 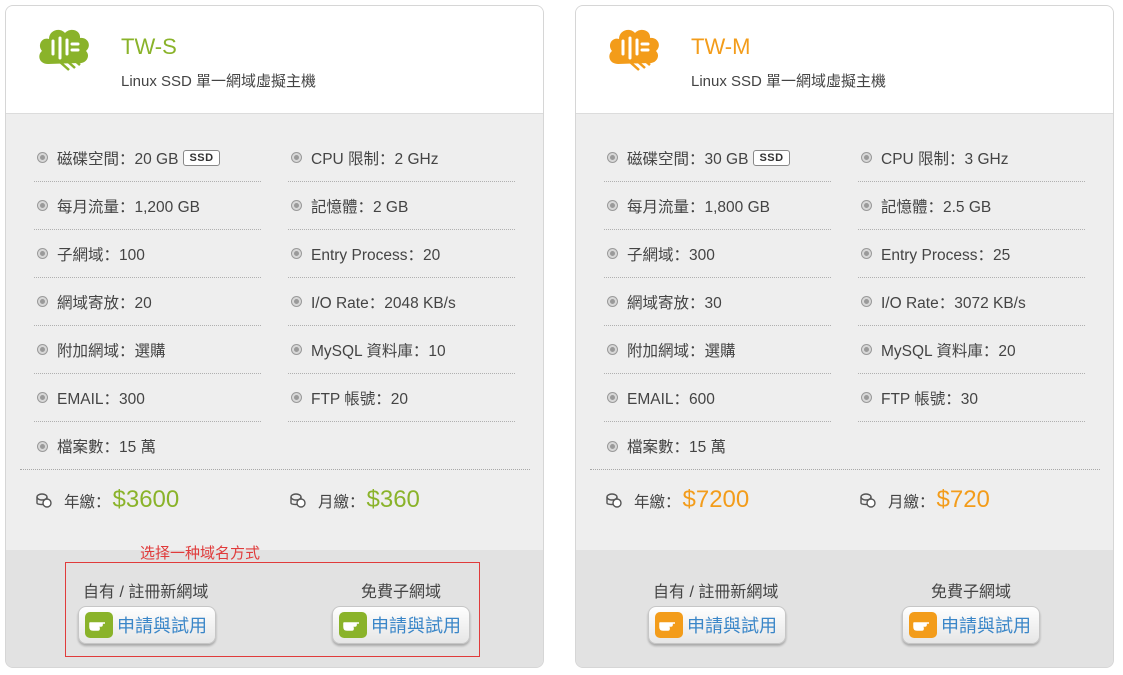 I want to click on spec-mysql: MySQL 資料庫：10, so click(x=401, y=350).